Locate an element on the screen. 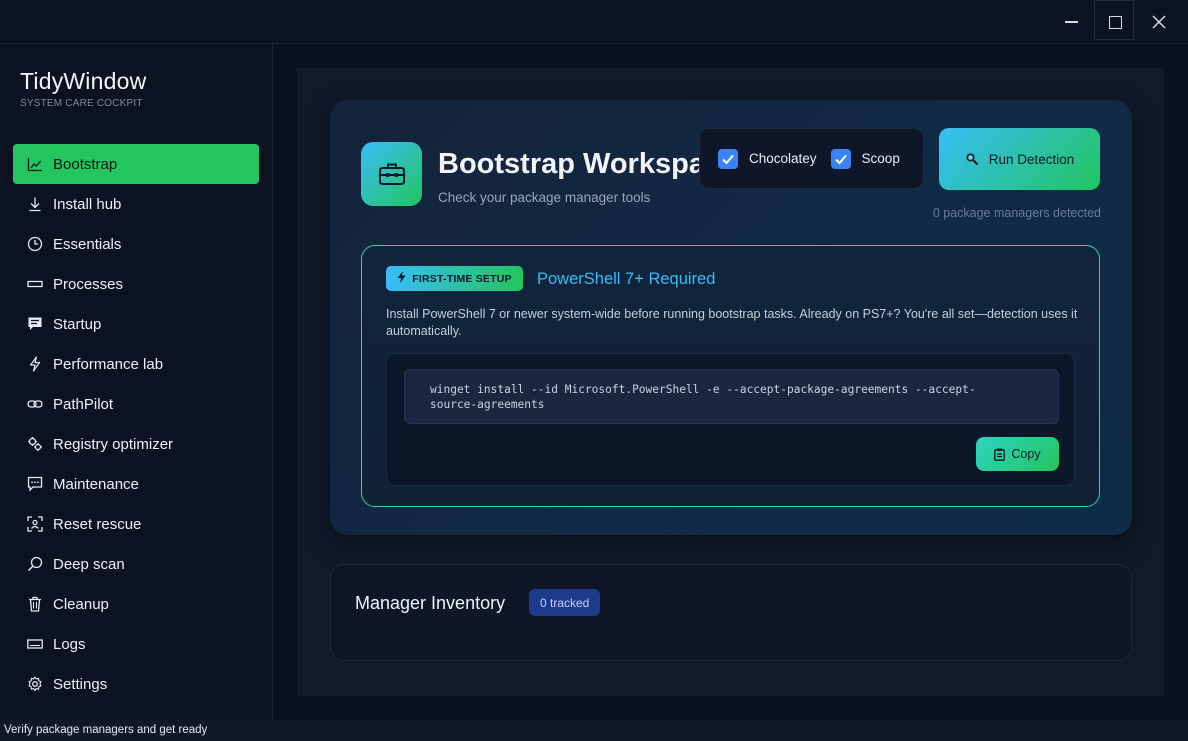 The width and height of the screenshot is (1188, 741). manager-inventory-card: Manager Inventory 0 tracked is located at coordinates (731, 612).